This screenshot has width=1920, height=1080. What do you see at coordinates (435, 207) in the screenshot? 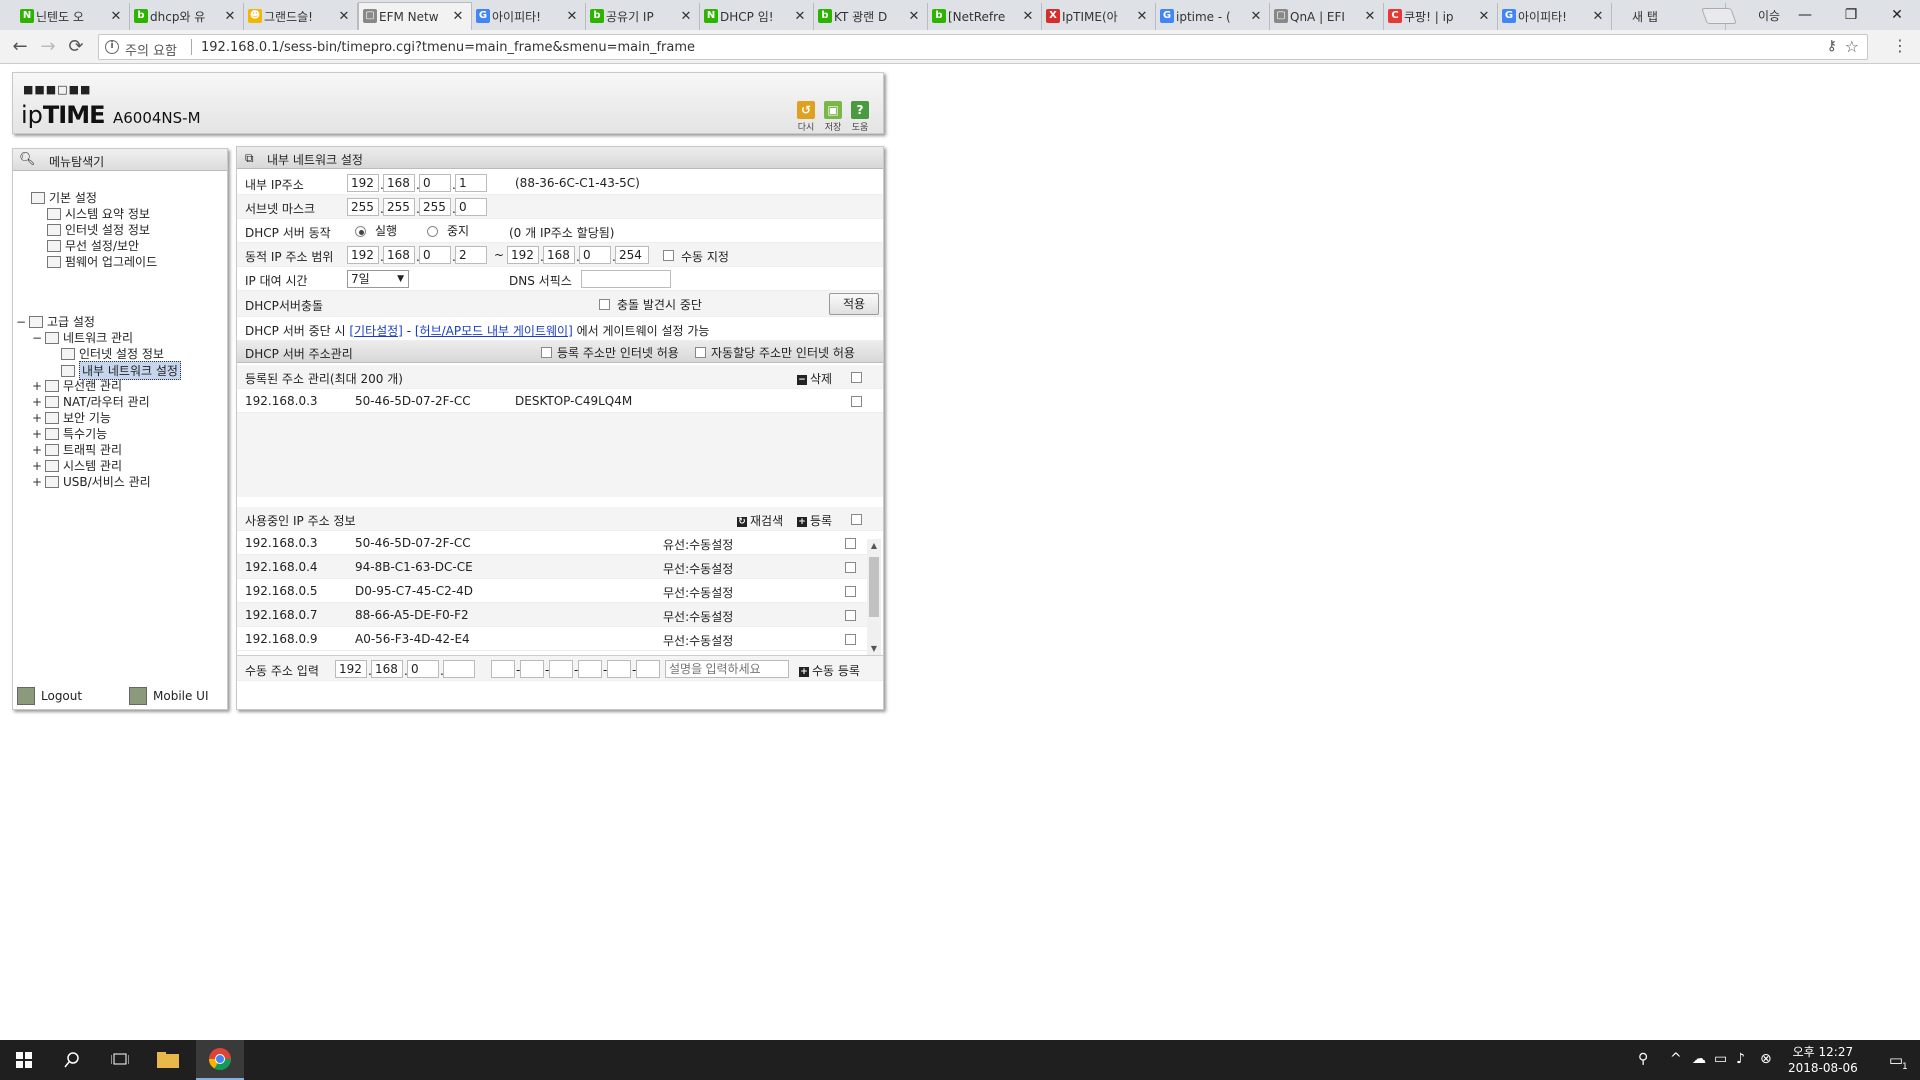
I see `subnet-octet-3: 255` at bounding box center [435, 207].